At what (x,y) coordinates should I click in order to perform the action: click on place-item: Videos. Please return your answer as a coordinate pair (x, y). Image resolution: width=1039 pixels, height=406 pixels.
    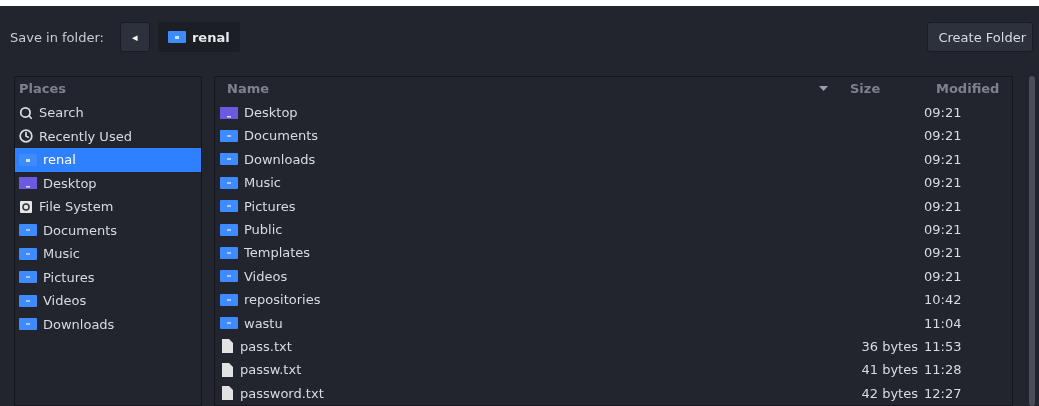
    Looking at the image, I should click on (108, 301).